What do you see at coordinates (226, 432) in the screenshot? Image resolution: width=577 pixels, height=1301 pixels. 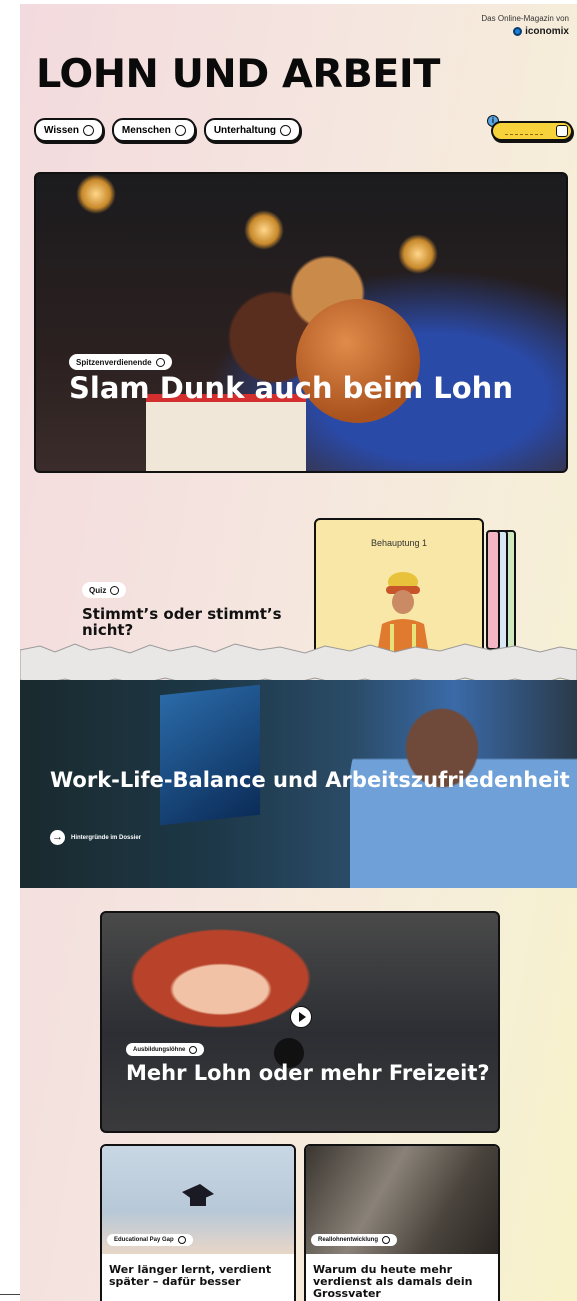 I see `hero-image-jersey` at bounding box center [226, 432].